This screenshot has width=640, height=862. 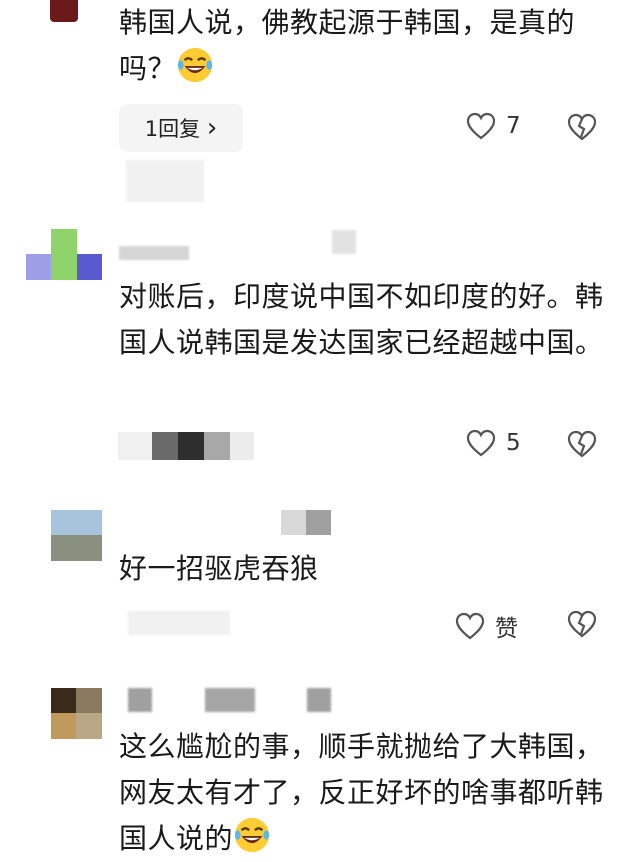 I want to click on chevron-right-icon: ›, so click(x=212, y=128).